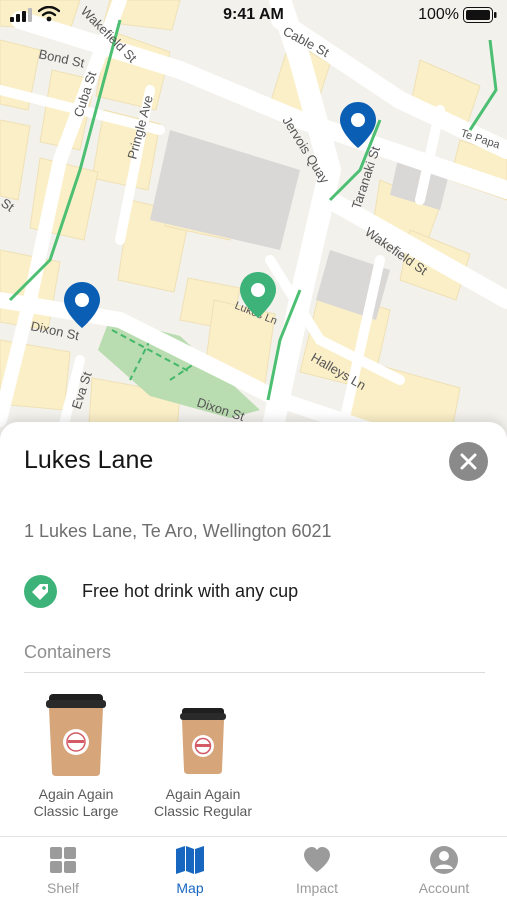 This screenshot has width=507, height=900. What do you see at coordinates (40, 591) in the screenshot?
I see `tag-icon` at bounding box center [40, 591].